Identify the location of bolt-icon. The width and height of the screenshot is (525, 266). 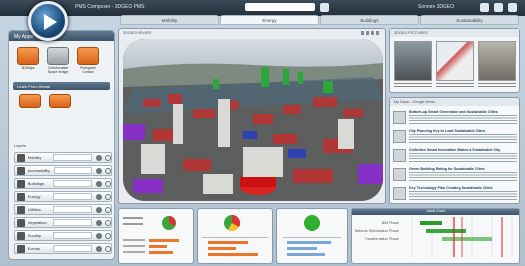
(21, 196).